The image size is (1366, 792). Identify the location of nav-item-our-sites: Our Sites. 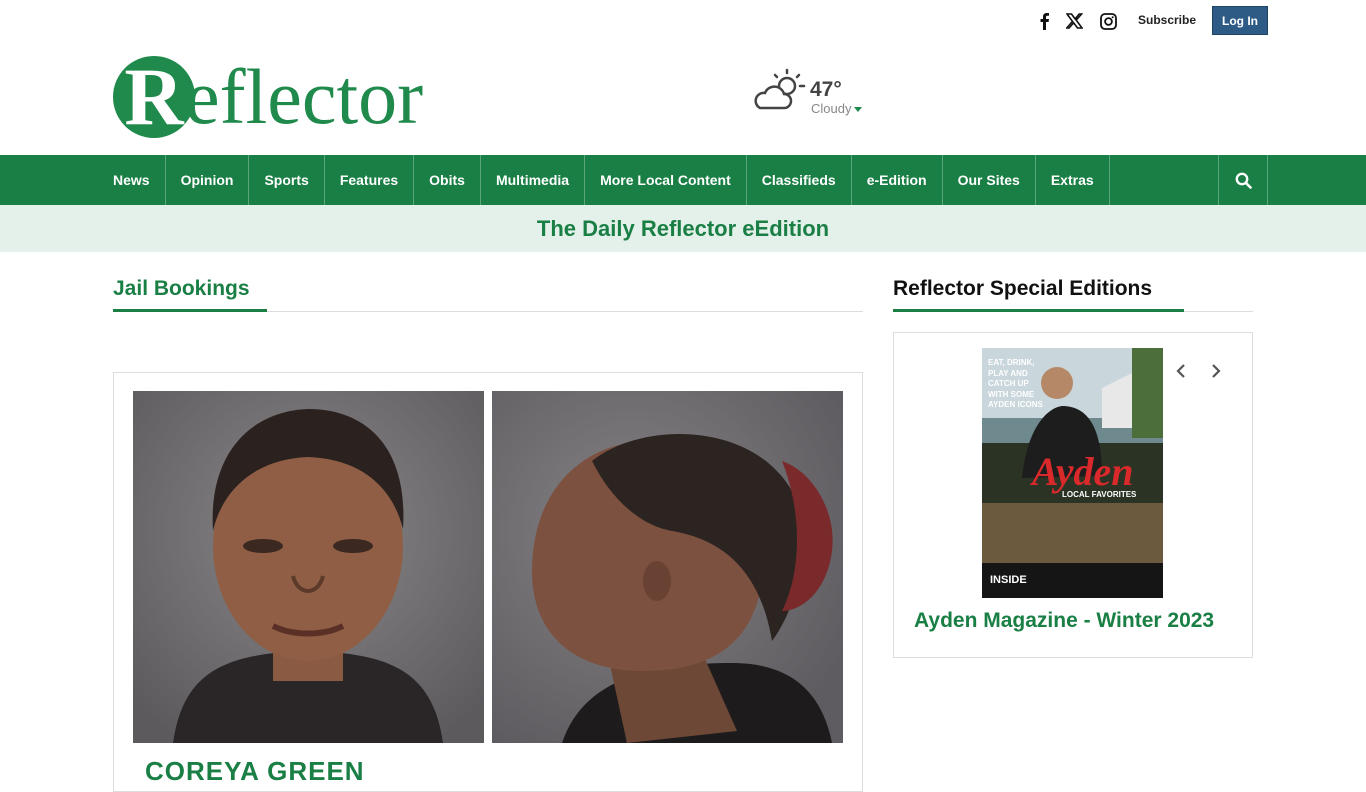
(989, 180).